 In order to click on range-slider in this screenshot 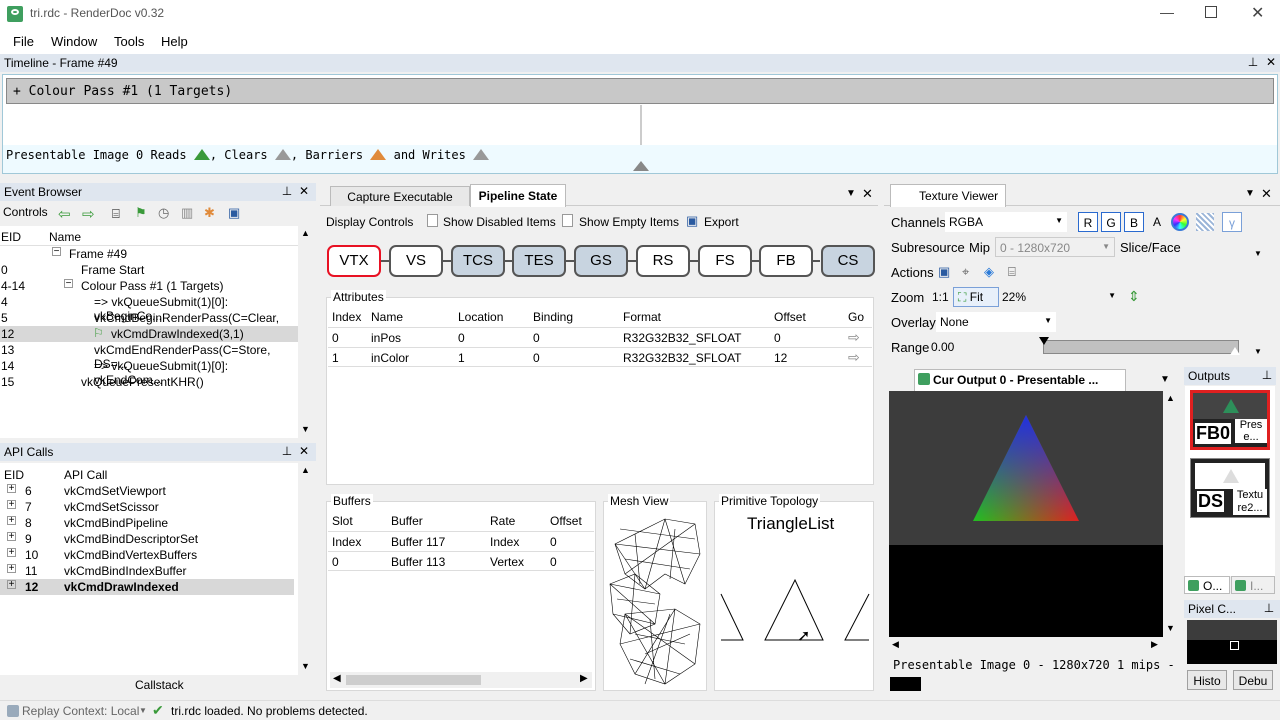, I will do `click(1139, 346)`.